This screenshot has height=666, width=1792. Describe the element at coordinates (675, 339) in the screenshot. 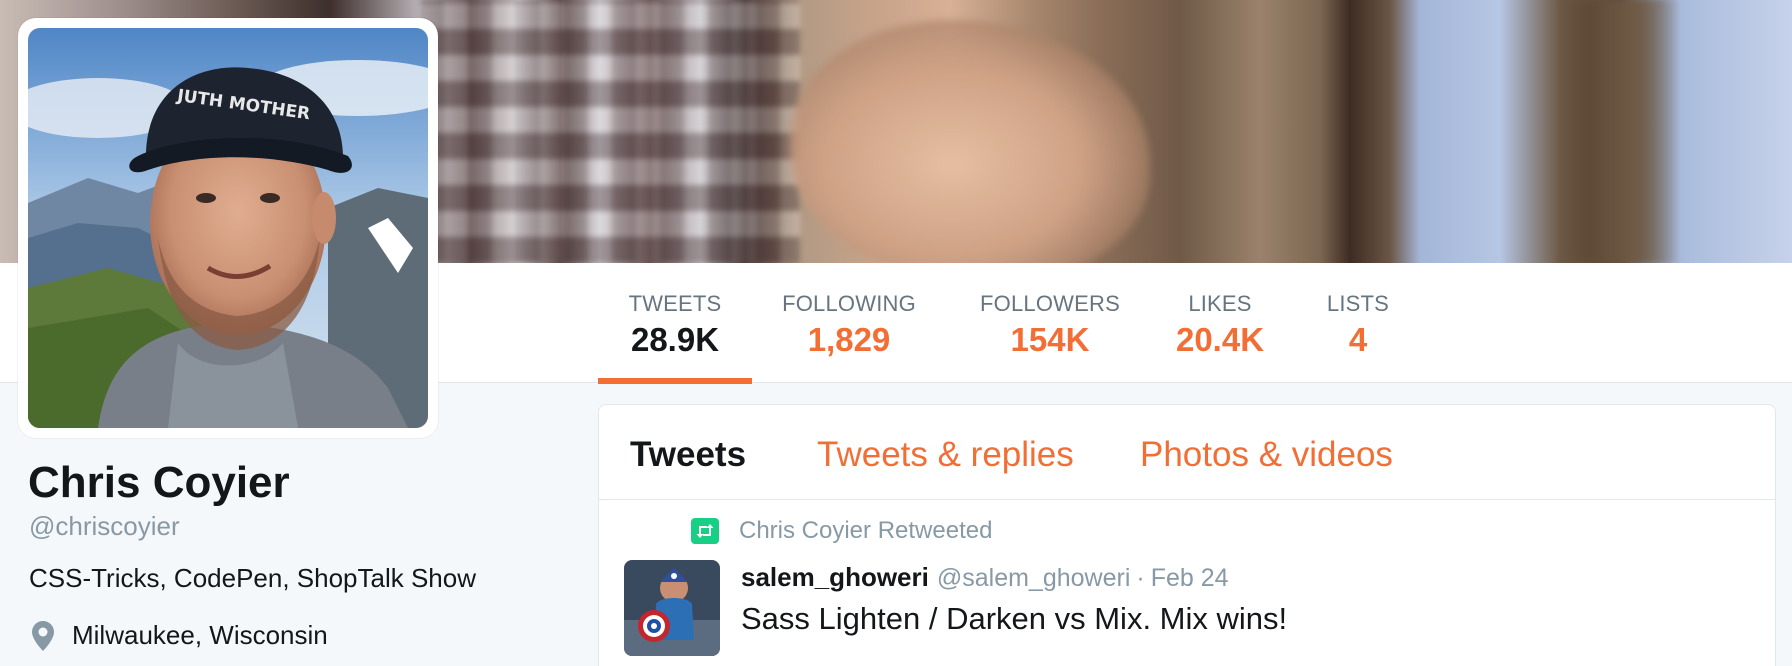

I see `nav-stat-value: 28.9K` at that location.